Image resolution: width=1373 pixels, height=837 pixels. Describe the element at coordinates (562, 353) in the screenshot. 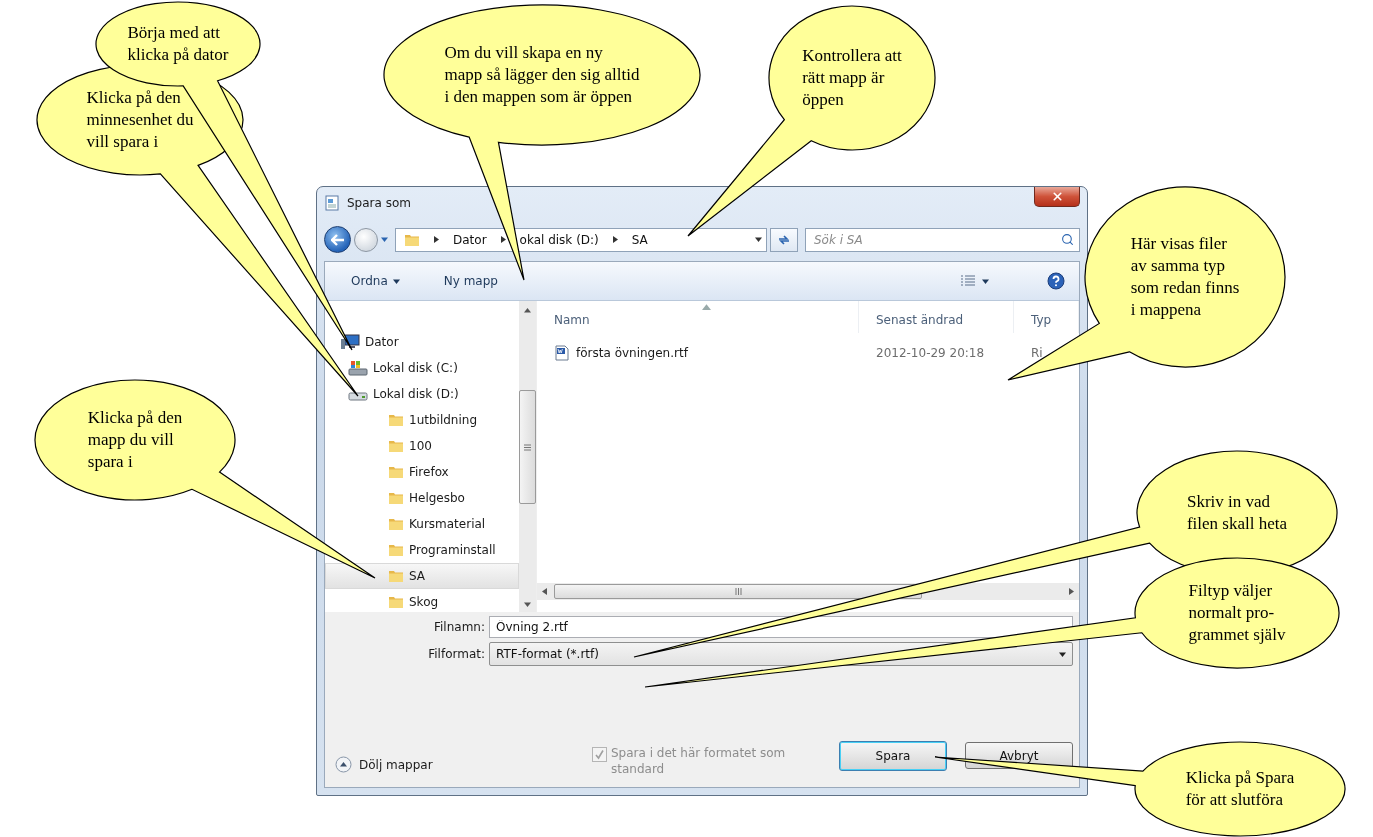

I see `document-icon` at that location.